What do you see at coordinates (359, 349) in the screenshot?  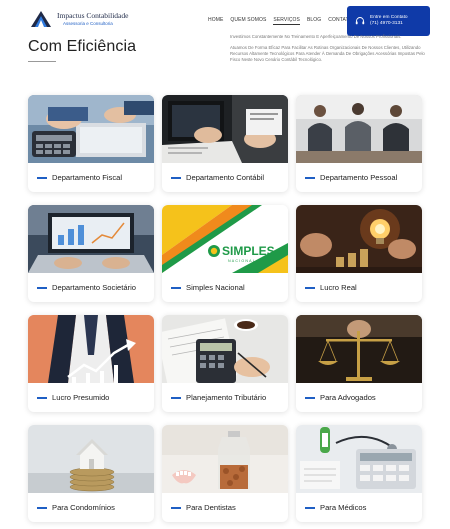 I see `justice-scale-image` at bounding box center [359, 349].